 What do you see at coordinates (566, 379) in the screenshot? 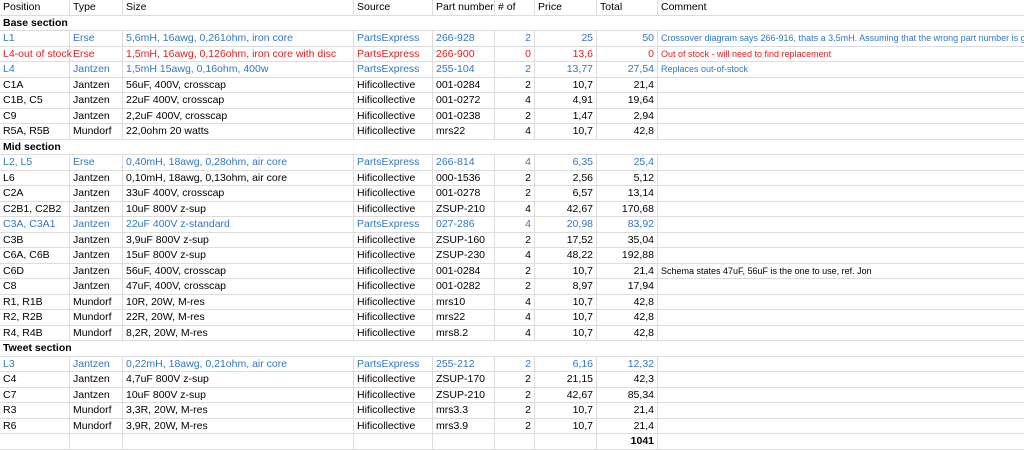
I see `price-cell: 21,15` at bounding box center [566, 379].